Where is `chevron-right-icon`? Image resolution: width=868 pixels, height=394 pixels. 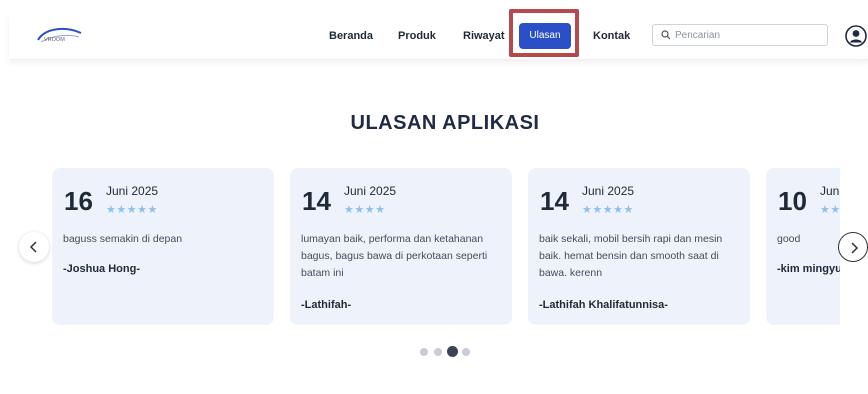
chevron-right-icon is located at coordinates (855, 248).